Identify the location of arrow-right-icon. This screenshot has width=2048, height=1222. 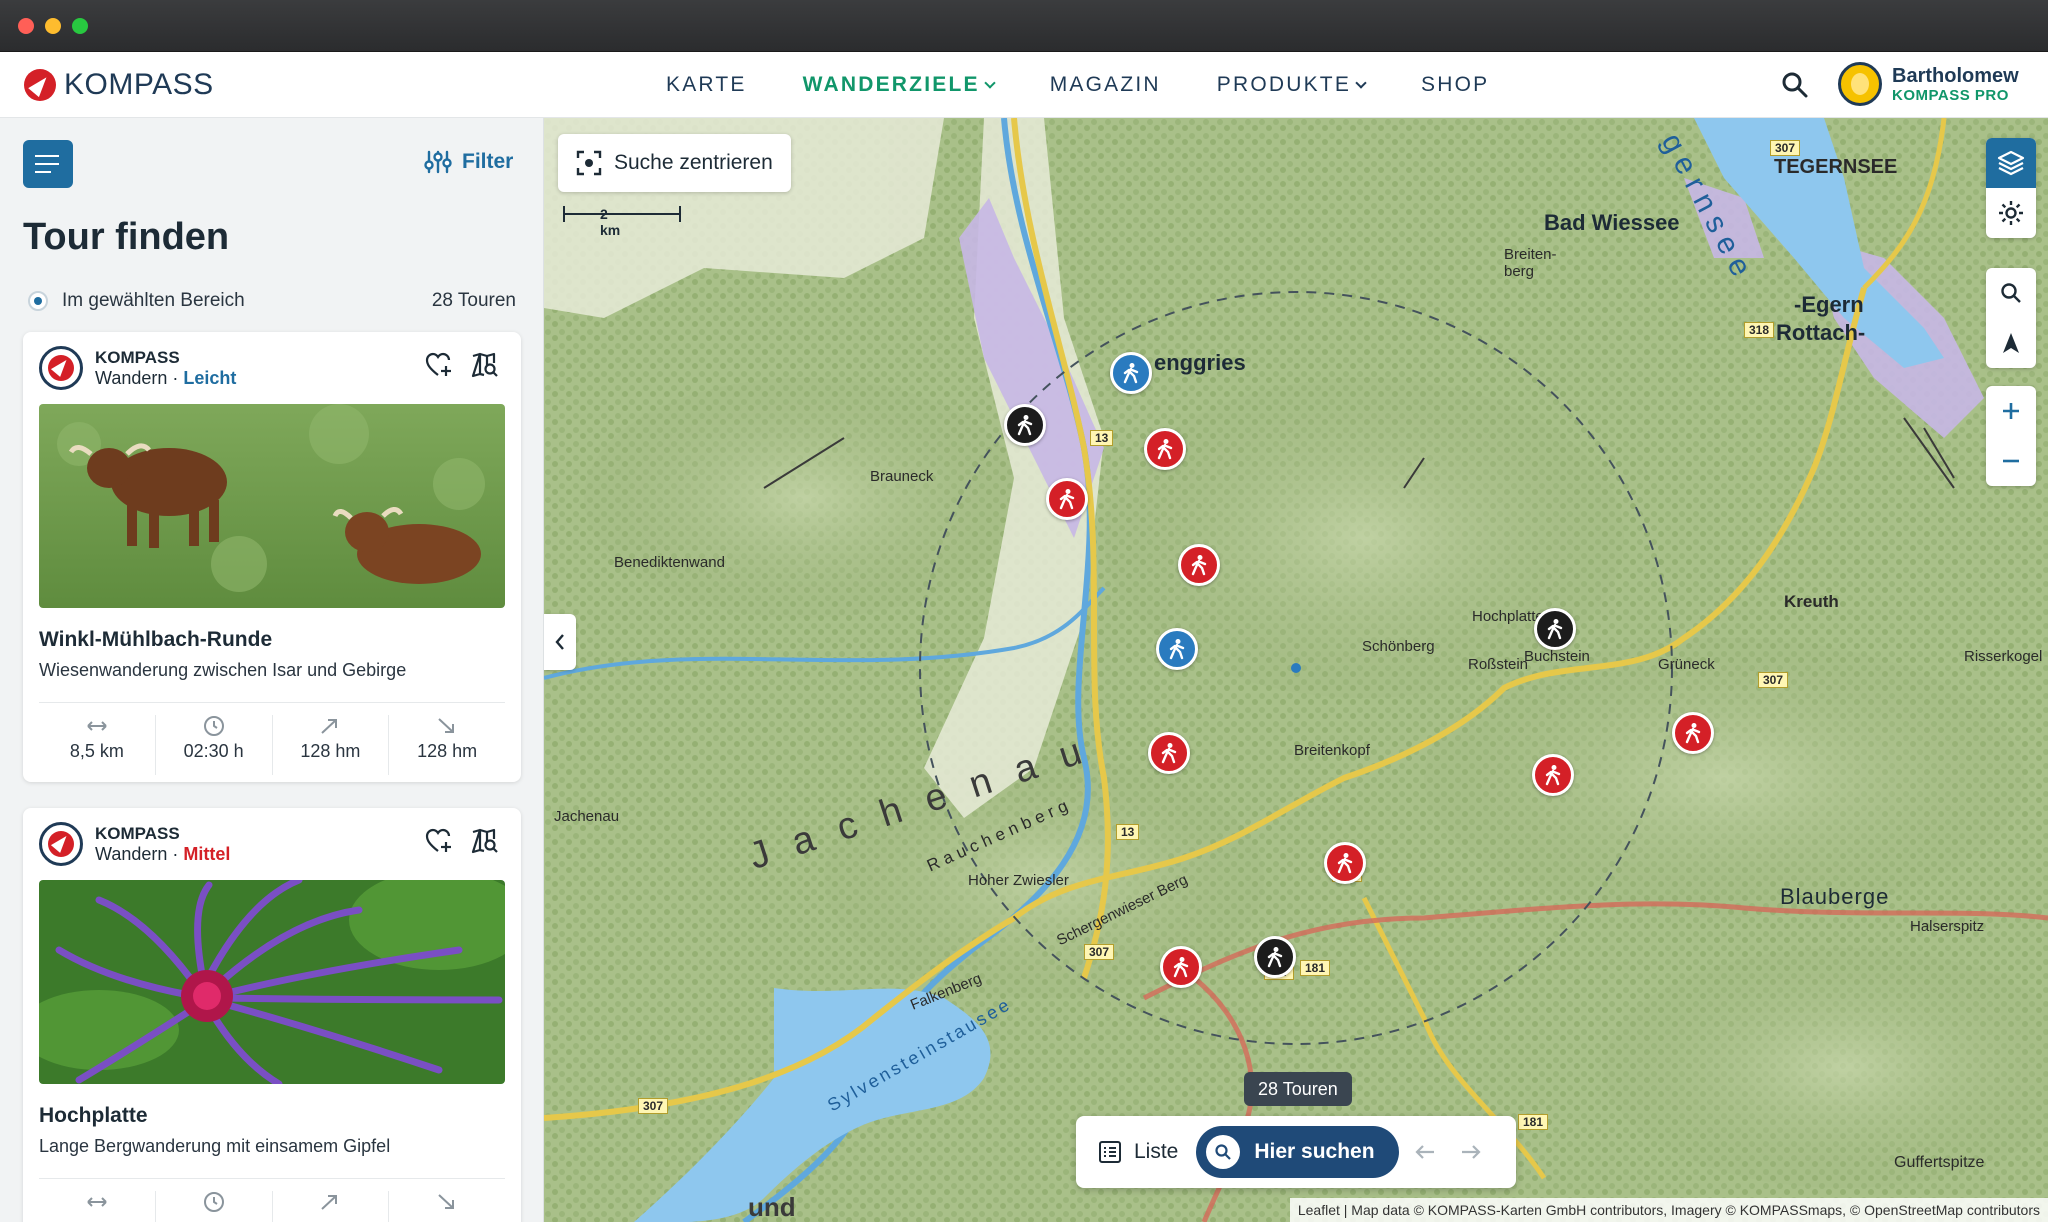
(1471, 1152).